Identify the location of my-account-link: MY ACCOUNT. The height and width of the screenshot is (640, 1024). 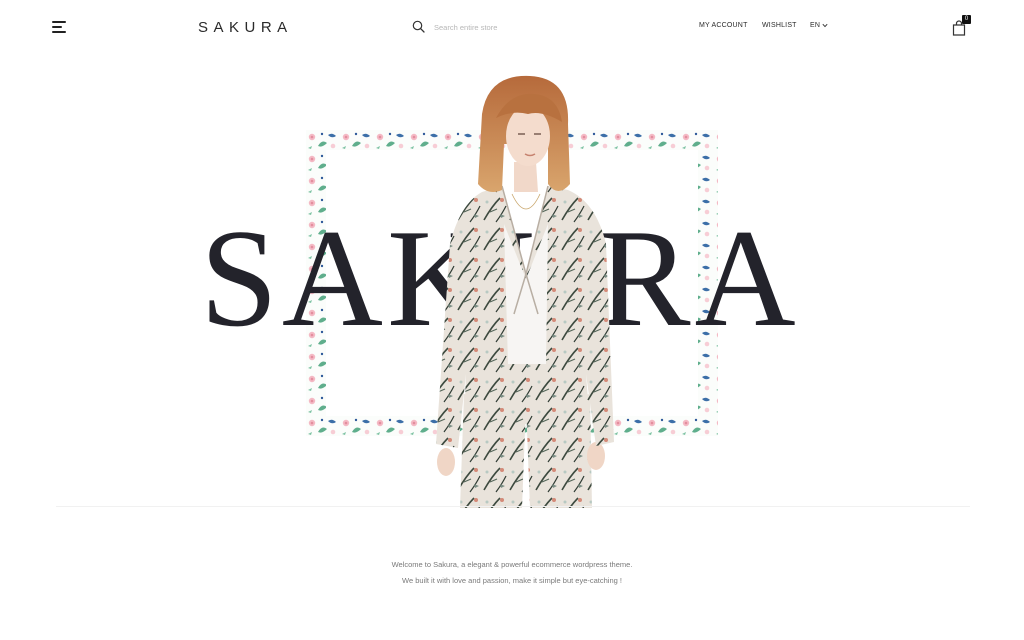
(723, 25).